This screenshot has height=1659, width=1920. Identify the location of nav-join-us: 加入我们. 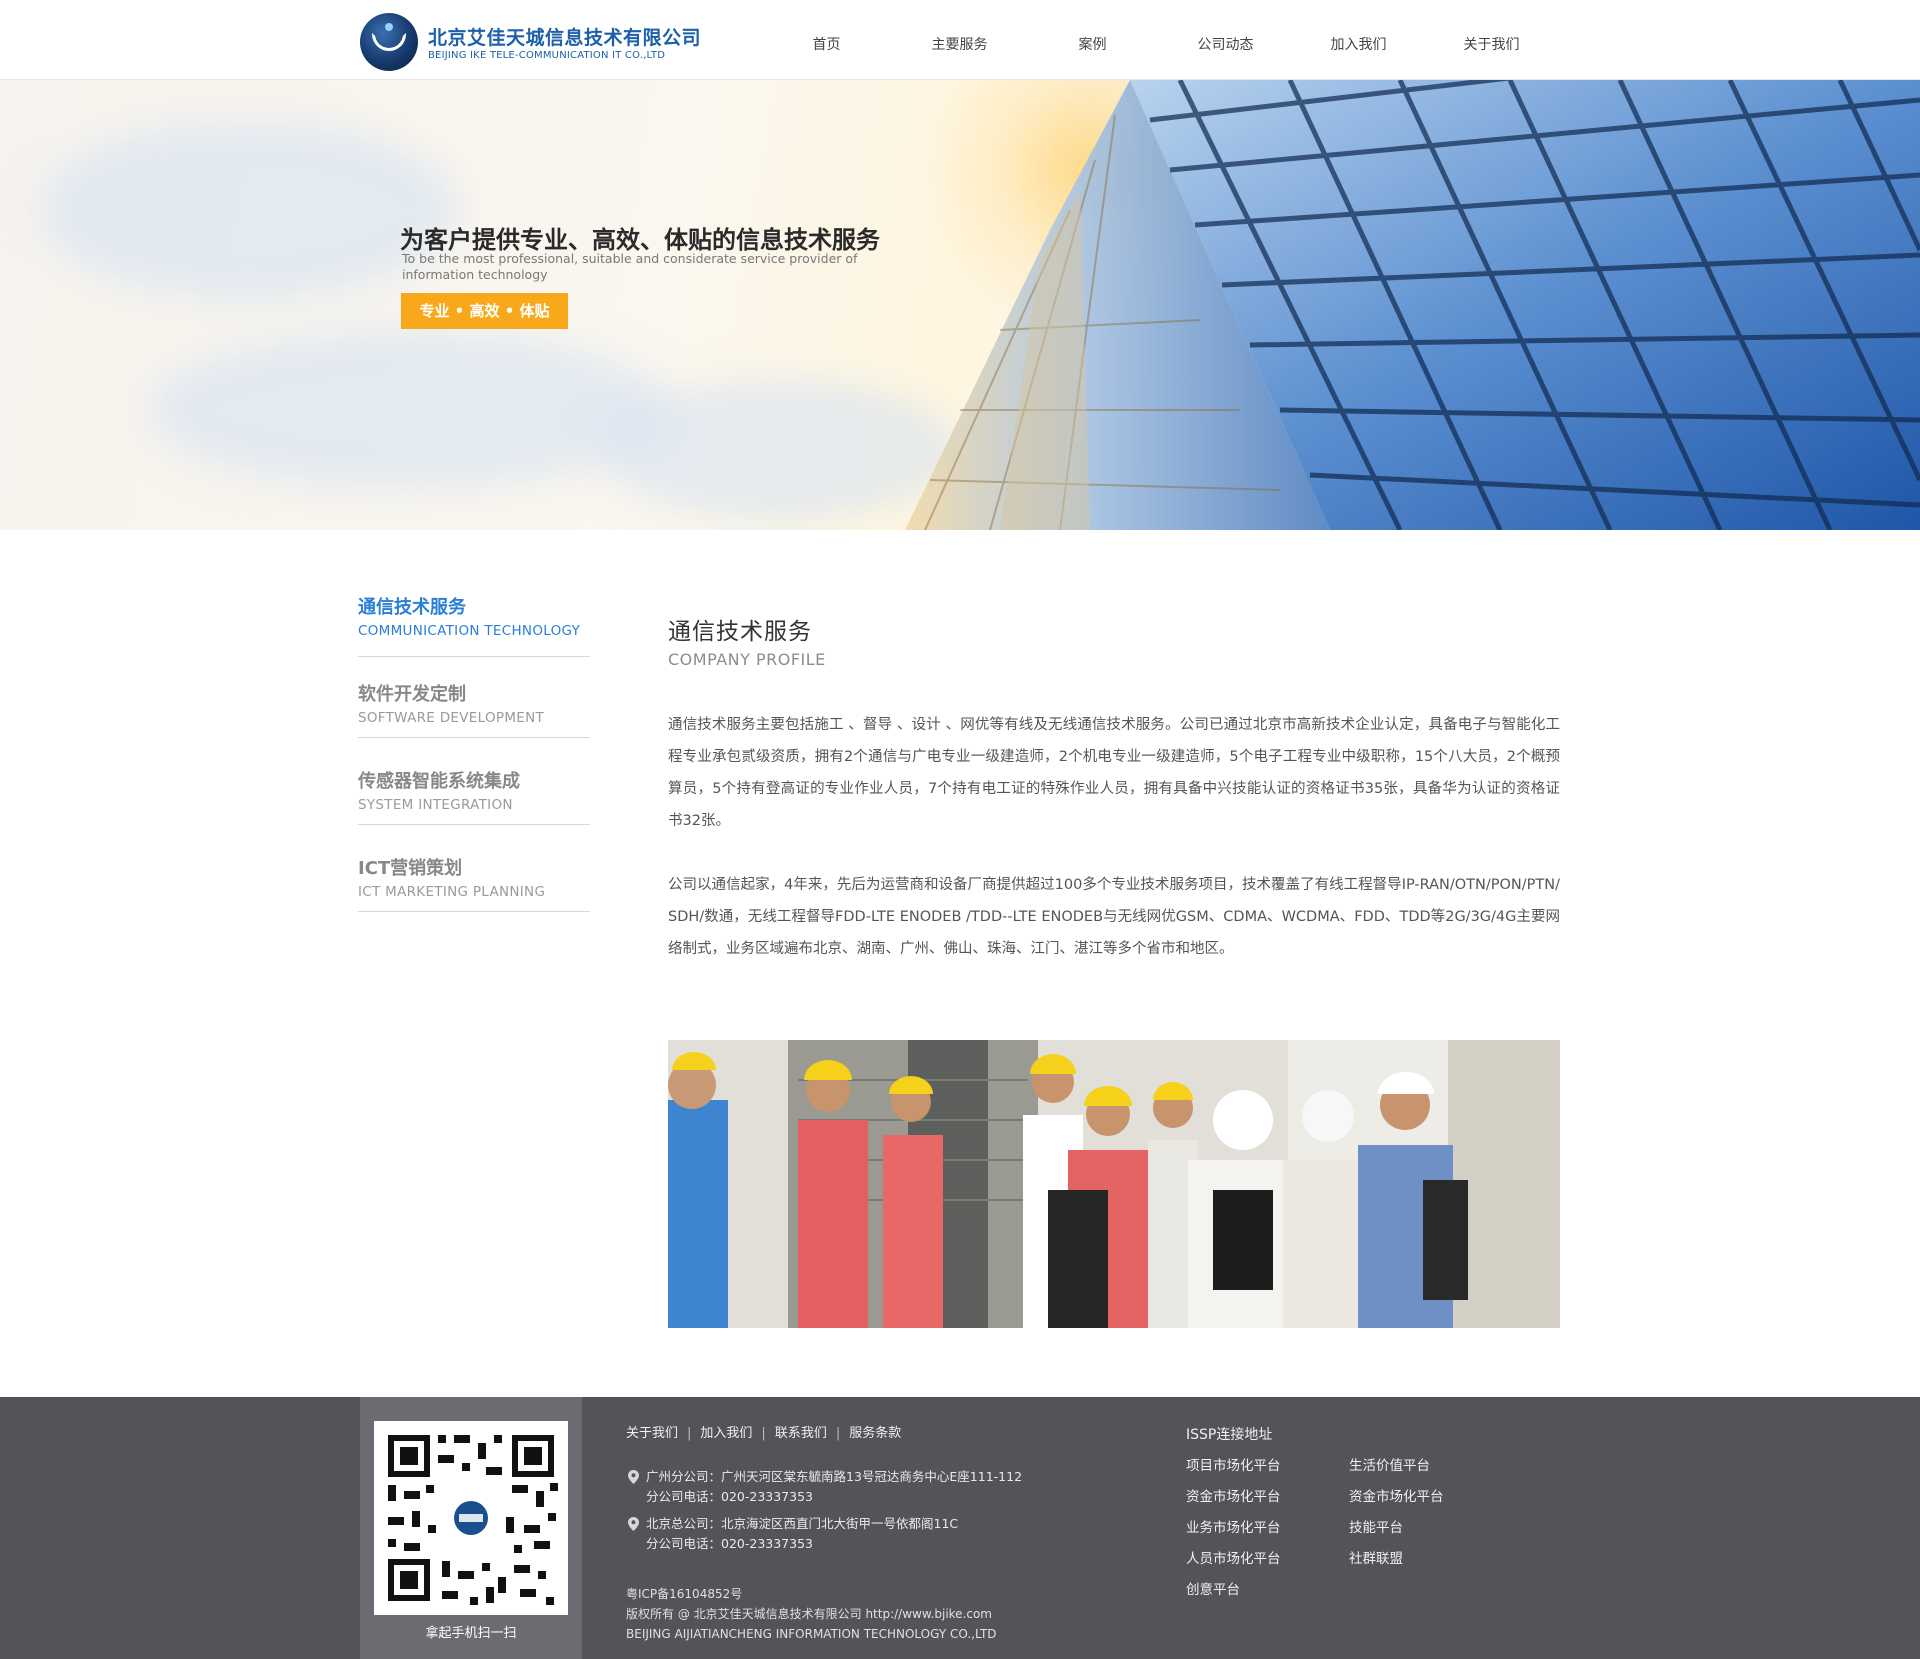
(1358, 40).